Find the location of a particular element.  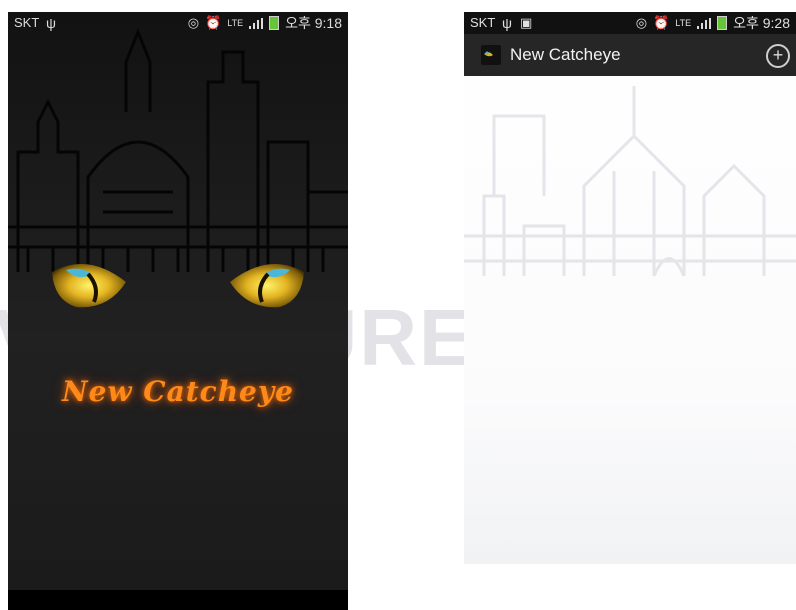

right-eye-icon is located at coordinates (267, 286).